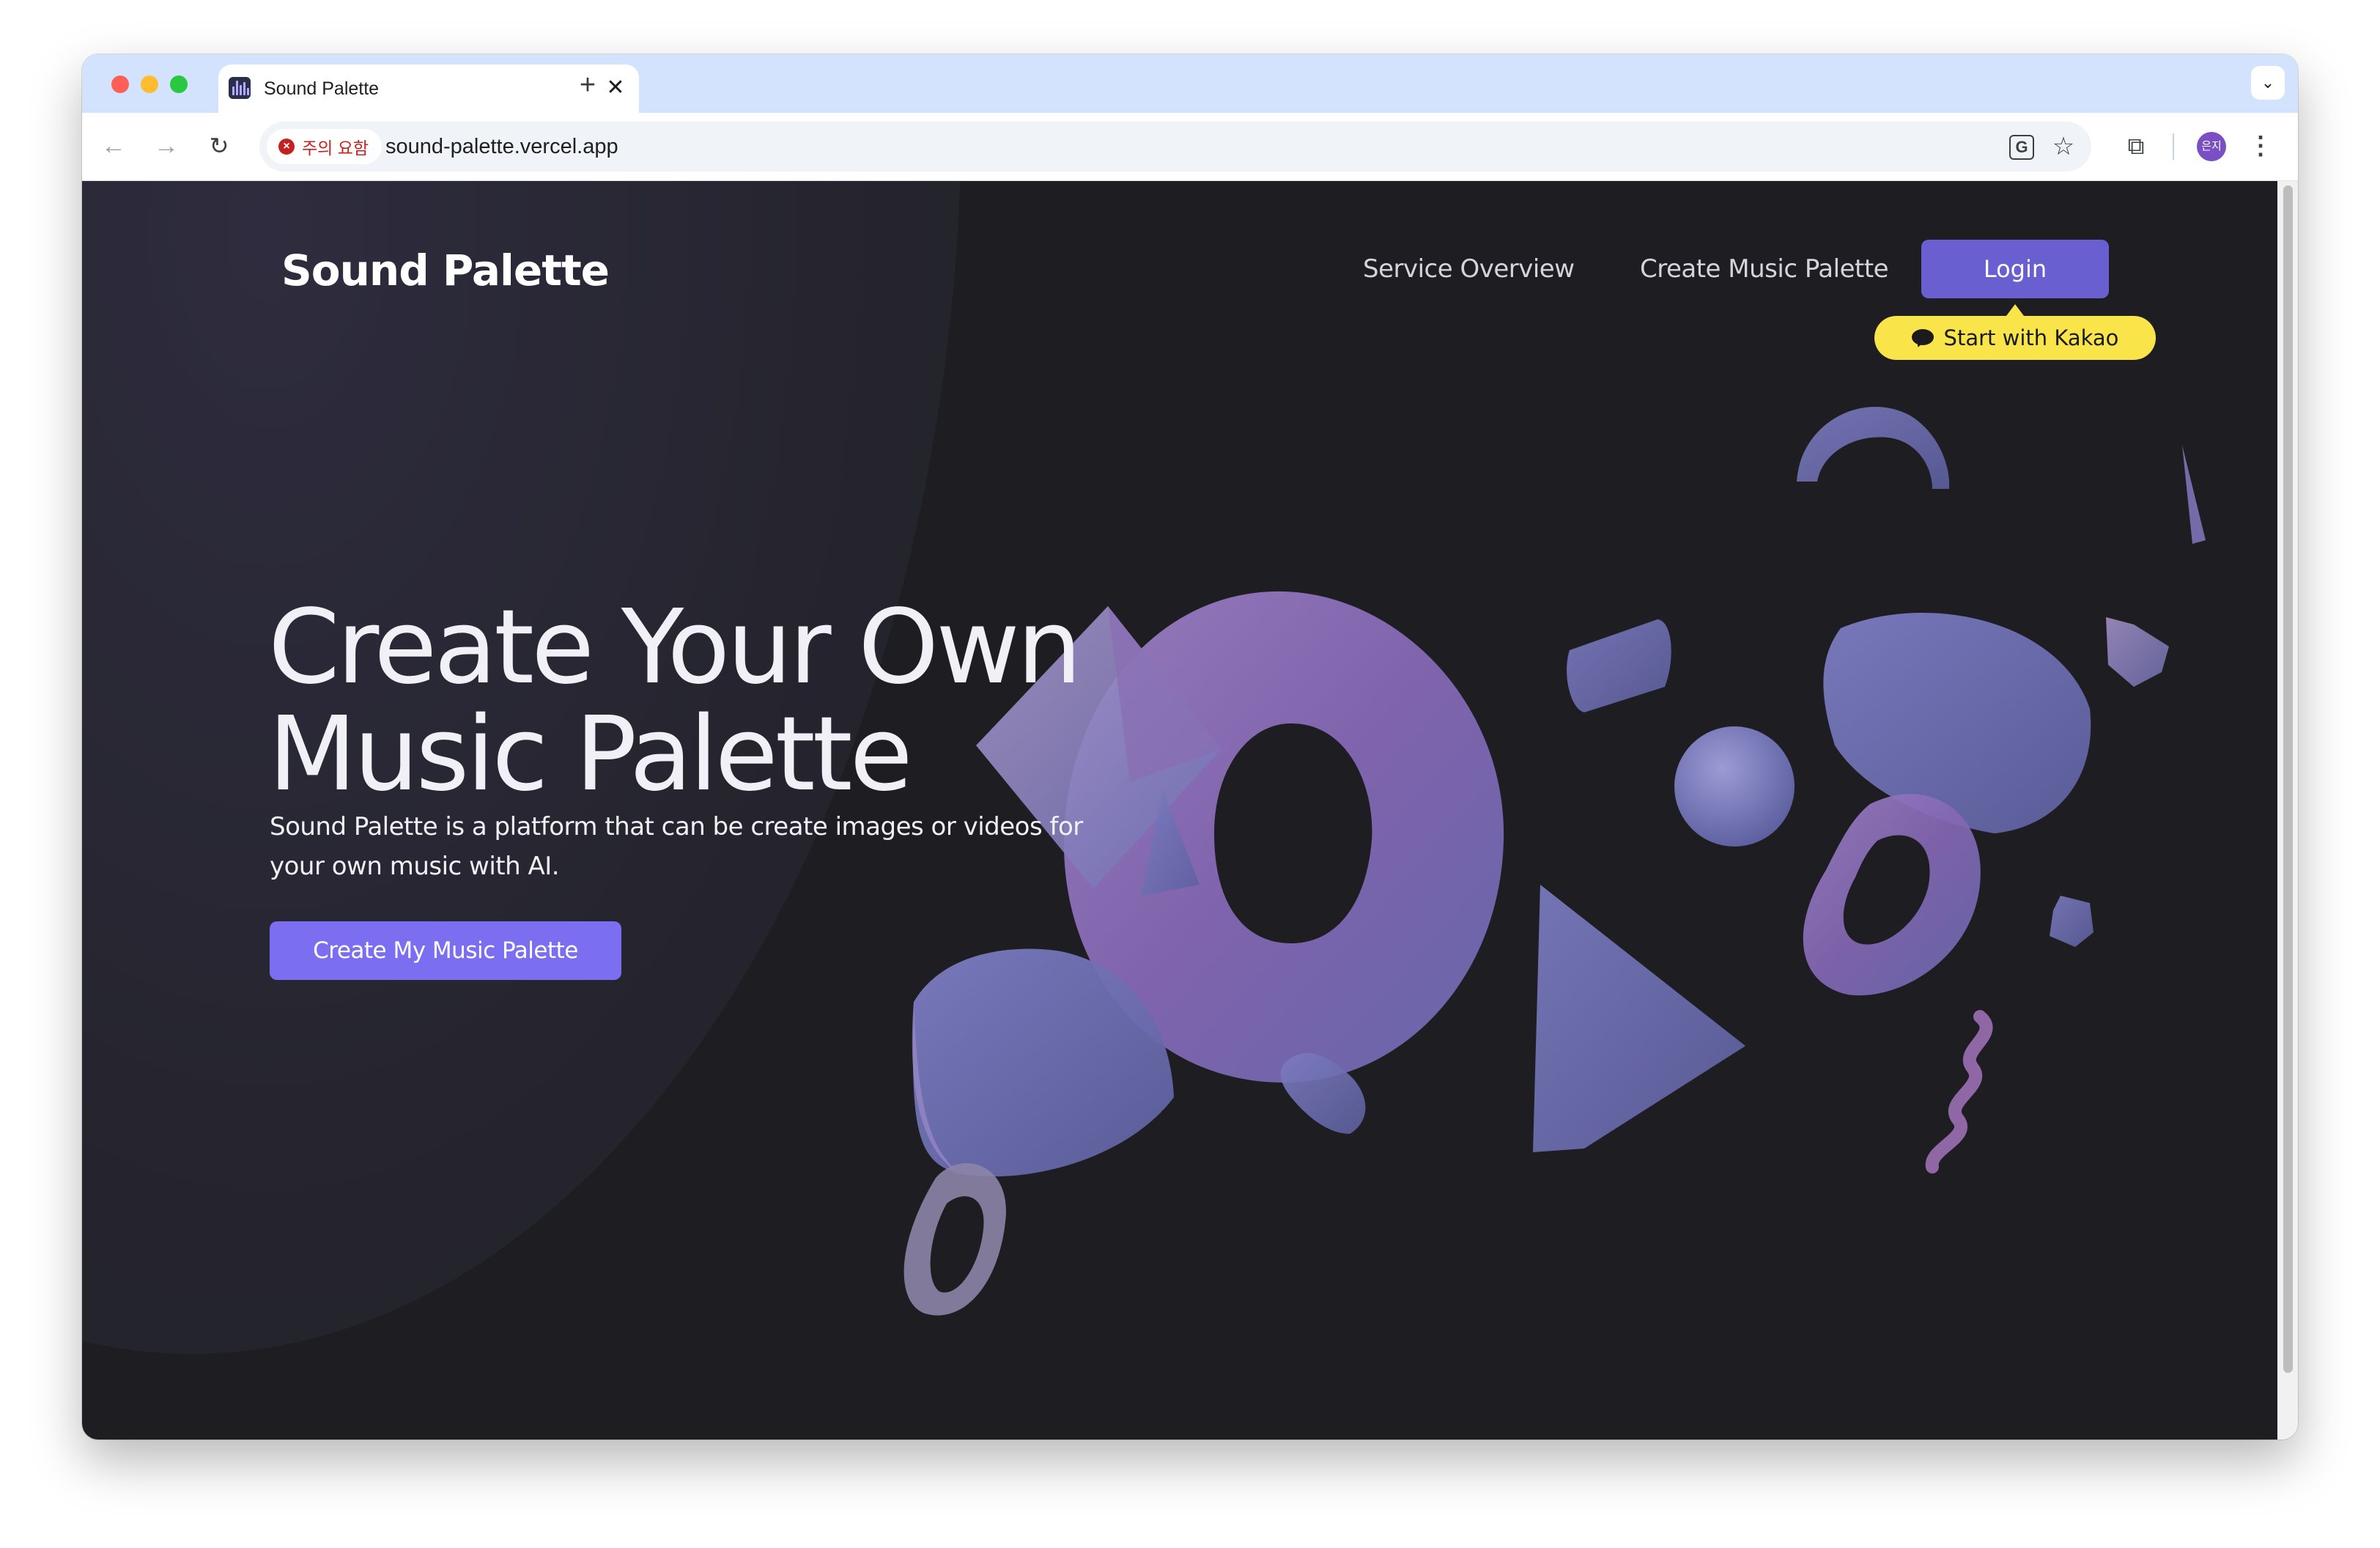  What do you see at coordinates (322, 88) in the screenshot?
I see `tab-title: Sound Palette` at bounding box center [322, 88].